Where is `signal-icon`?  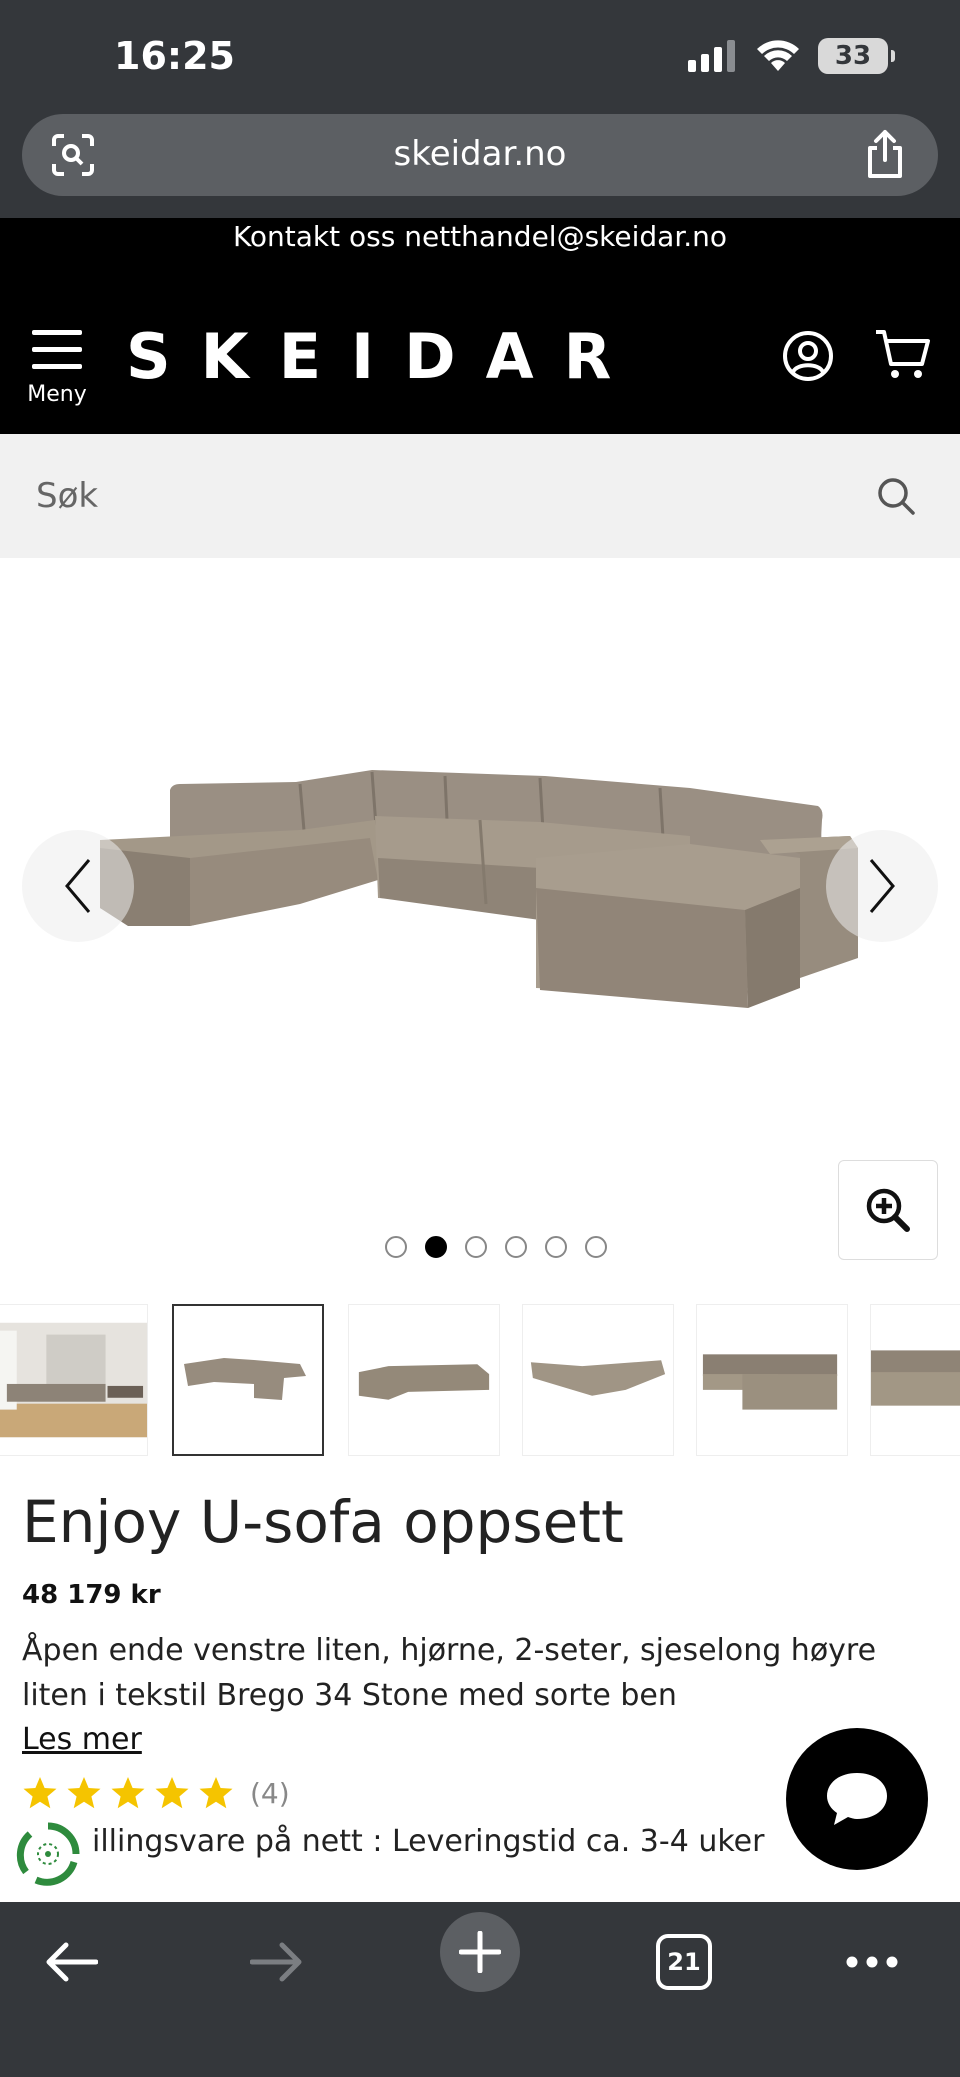 signal-icon is located at coordinates (711, 56).